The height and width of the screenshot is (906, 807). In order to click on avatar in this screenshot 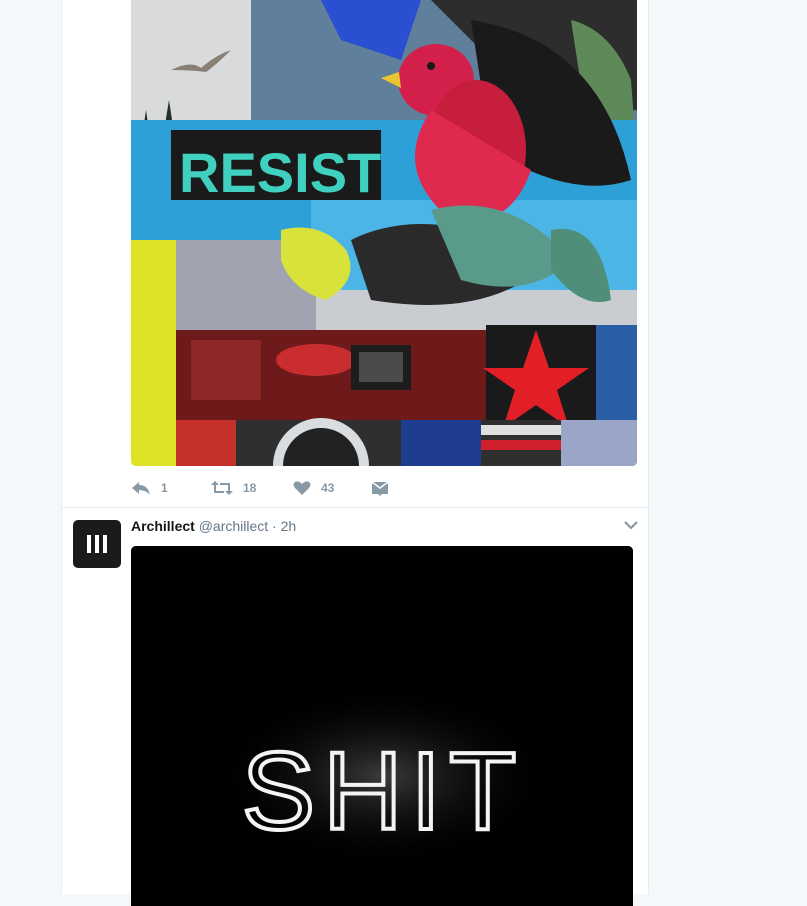, I will do `click(97, 544)`.